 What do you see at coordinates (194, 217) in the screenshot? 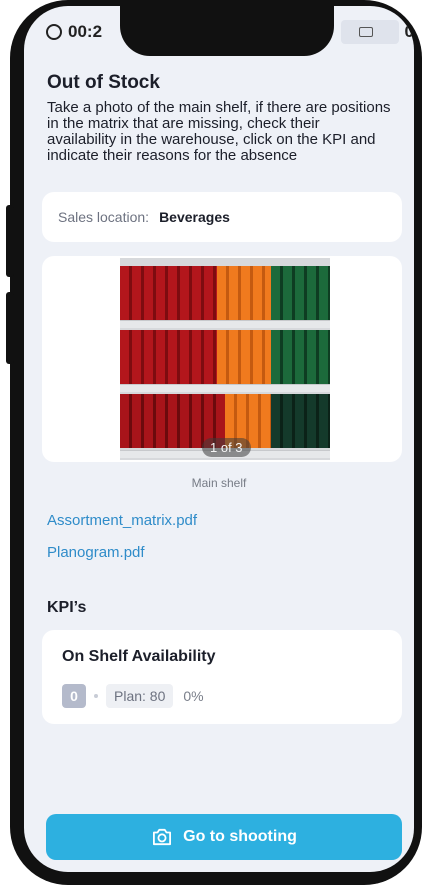
I see `sales-location-value: Beverages` at bounding box center [194, 217].